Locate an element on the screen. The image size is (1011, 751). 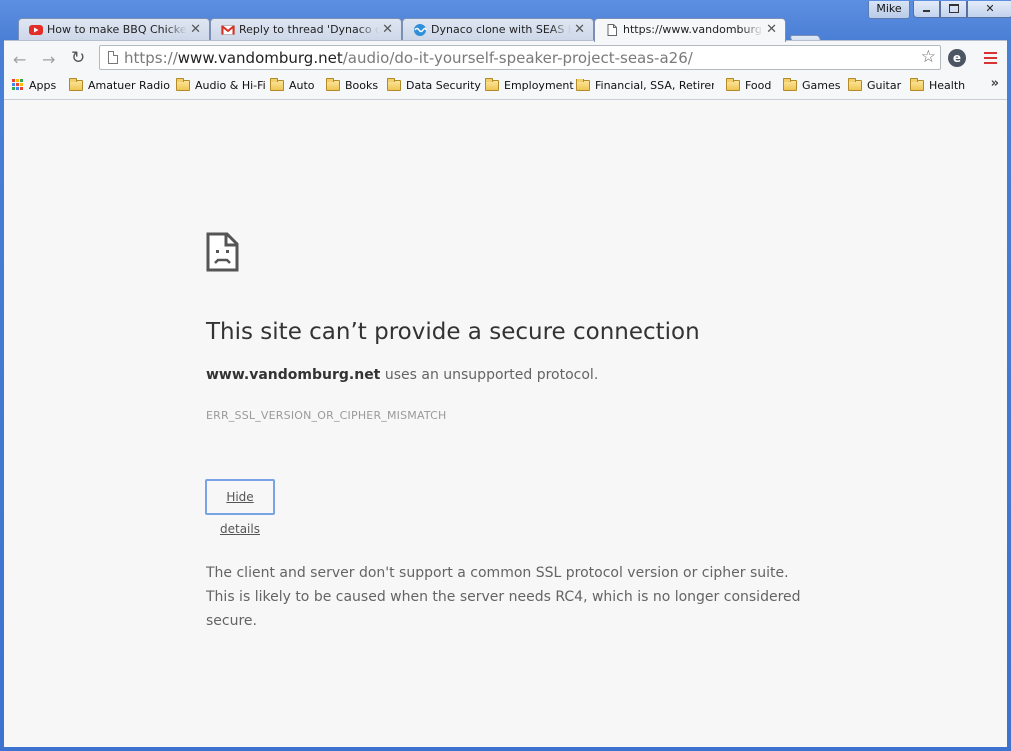
bookmark-label: Books is located at coordinates (362, 85).